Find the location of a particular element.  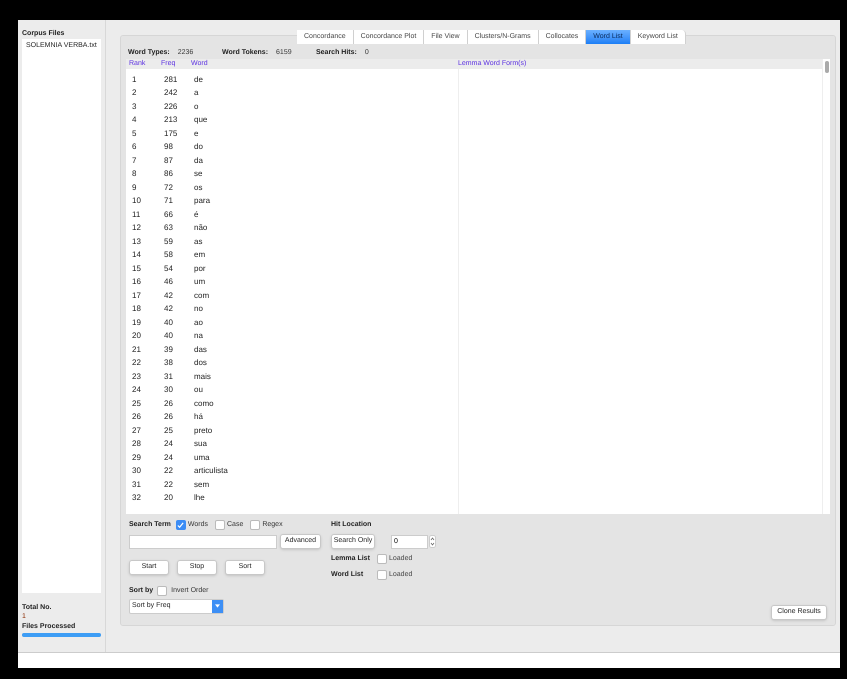

table-cell-text: na is located at coordinates (199, 336).